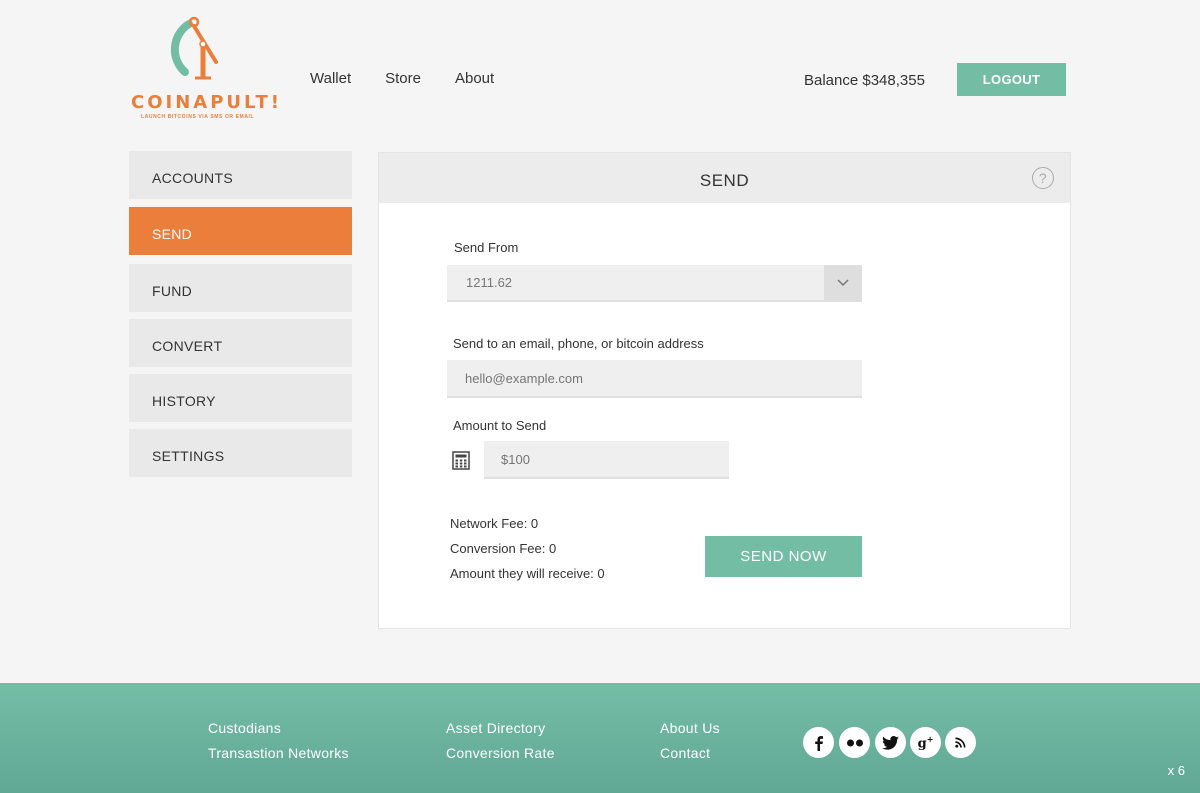 The width and height of the screenshot is (1200, 793). What do you see at coordinates (194, 48) in the screenshot?
I see `catapult-logo-icon` at bounding box center [194, 48].